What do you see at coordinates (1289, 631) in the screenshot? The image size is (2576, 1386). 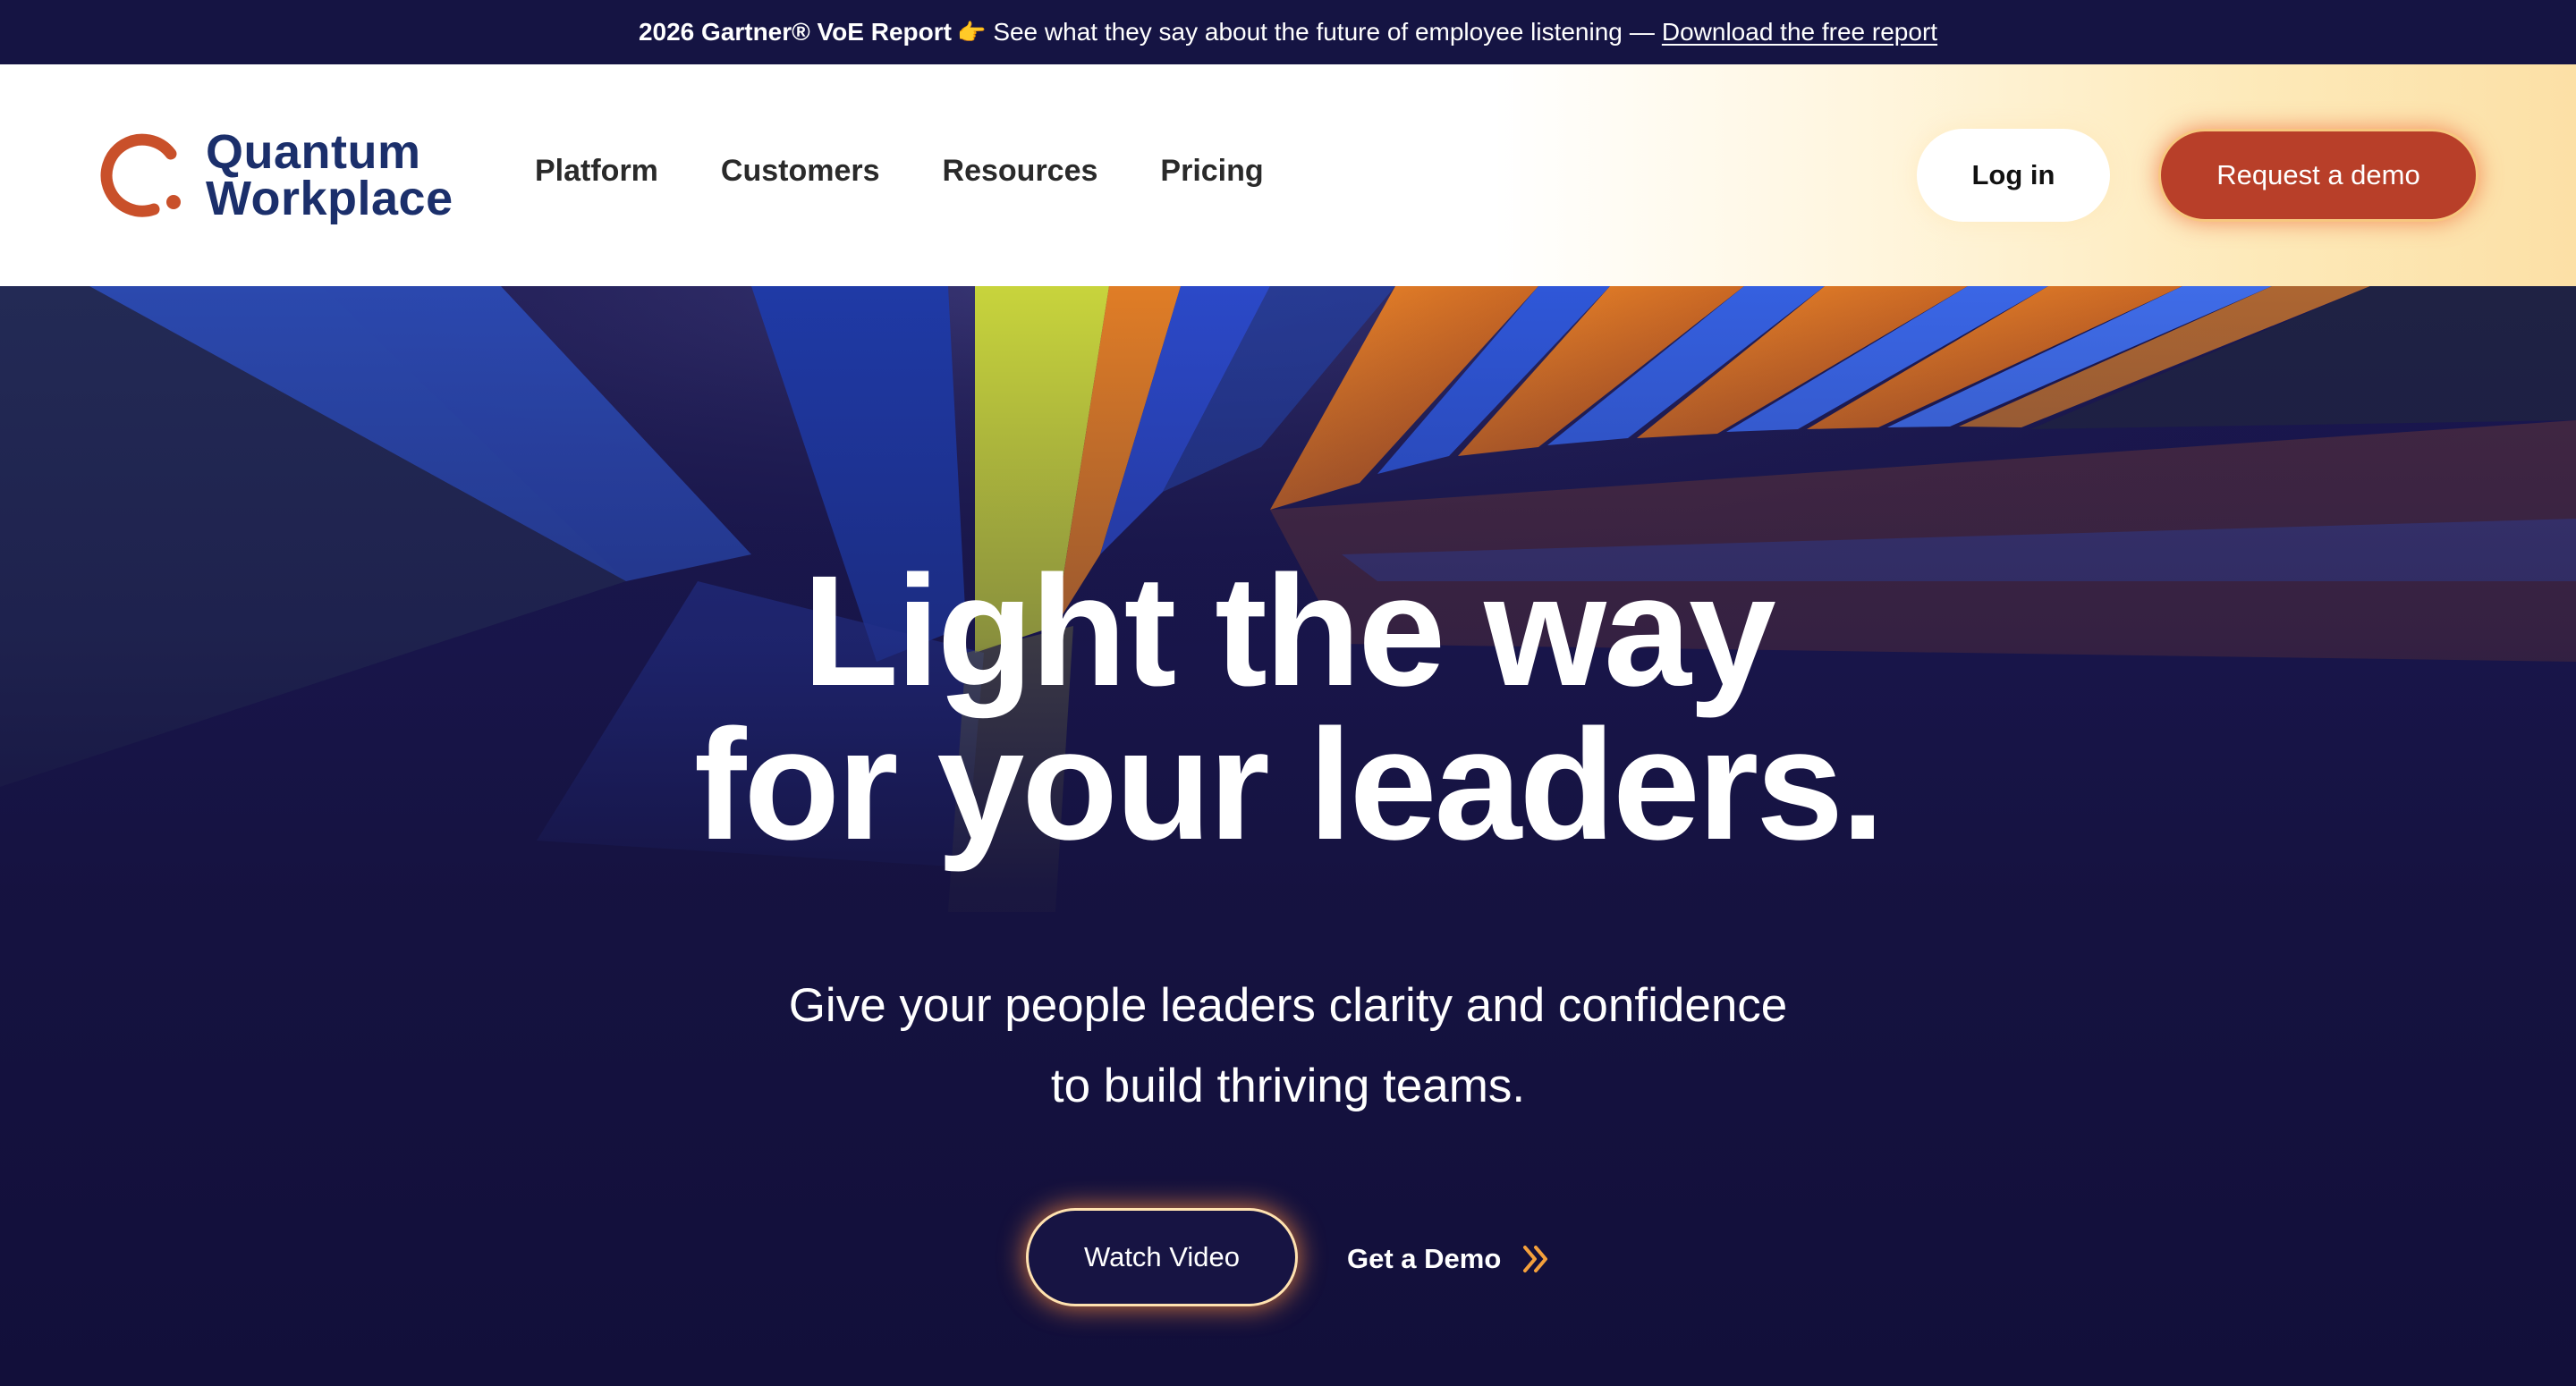 I see `hero-headline-line1: Light the way` at bounding box center [1289, 631].